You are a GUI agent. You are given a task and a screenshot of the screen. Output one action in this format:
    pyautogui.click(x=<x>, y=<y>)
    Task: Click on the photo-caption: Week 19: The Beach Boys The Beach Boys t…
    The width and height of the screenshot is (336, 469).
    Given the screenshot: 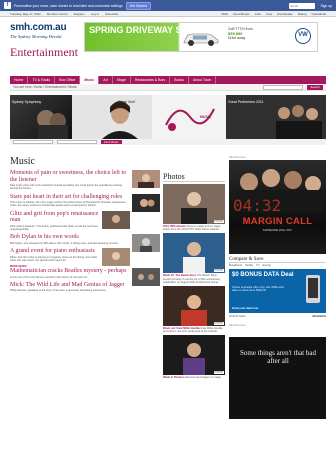 What is the action you would take?
    pyautogui.click(x=194, y=279)
    